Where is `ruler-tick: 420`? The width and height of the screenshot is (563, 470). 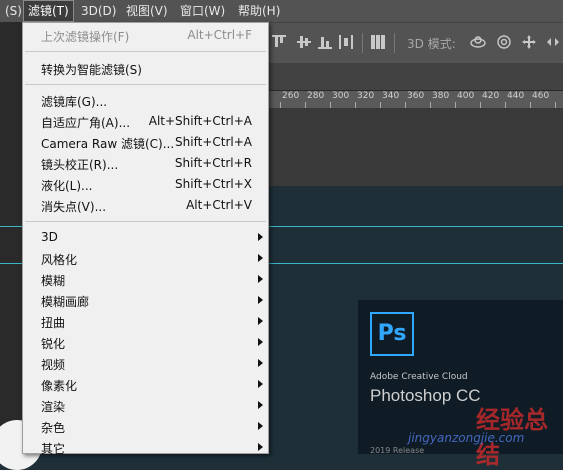
ruler-tick: 420 is located at coordinates (491, 96).